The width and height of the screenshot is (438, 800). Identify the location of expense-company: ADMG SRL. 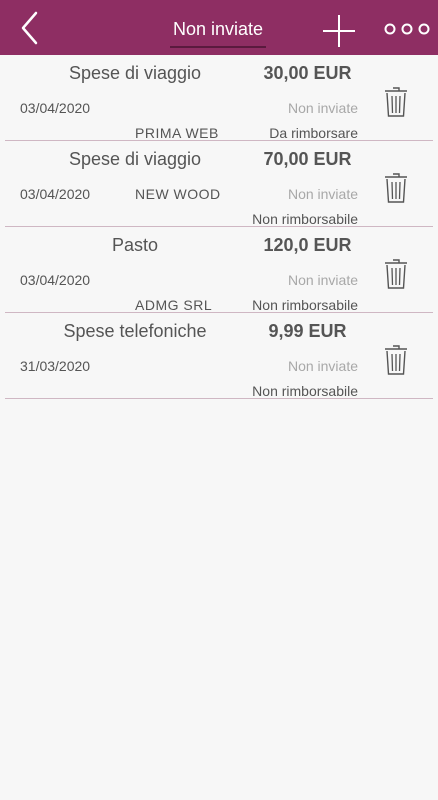
(174, 305).